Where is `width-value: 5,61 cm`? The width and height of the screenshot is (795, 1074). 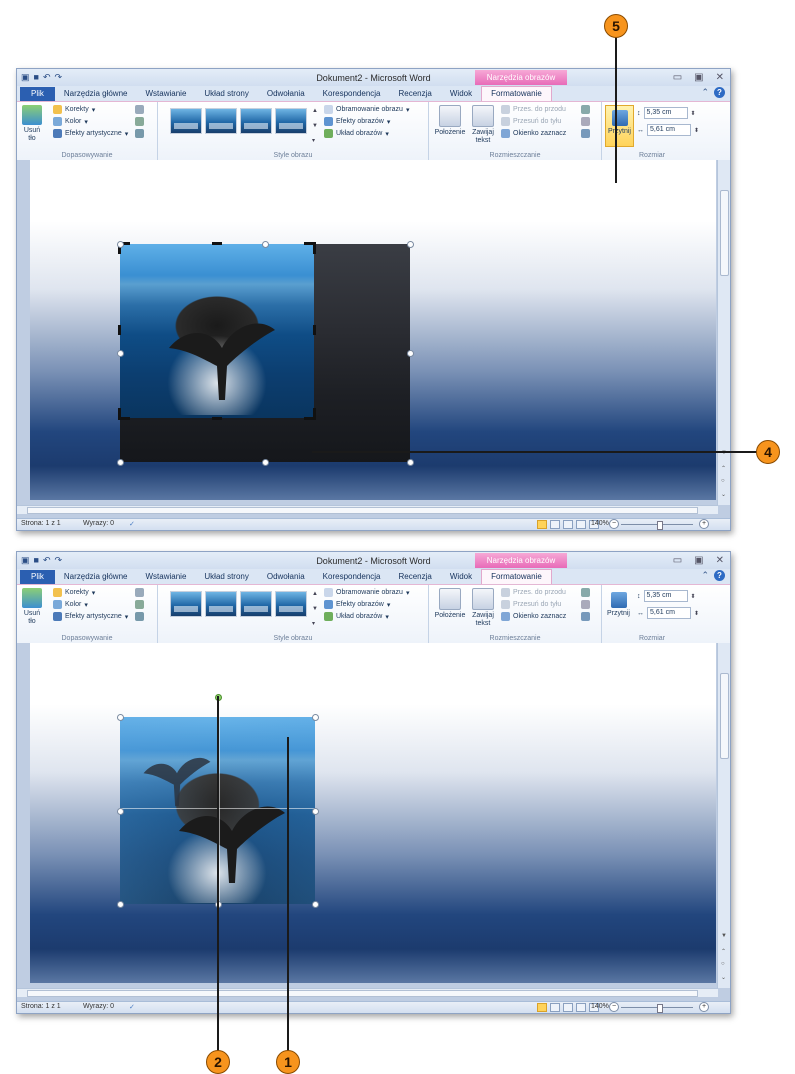 width-value: 5,61 cm is located at coordinates (669, 130).